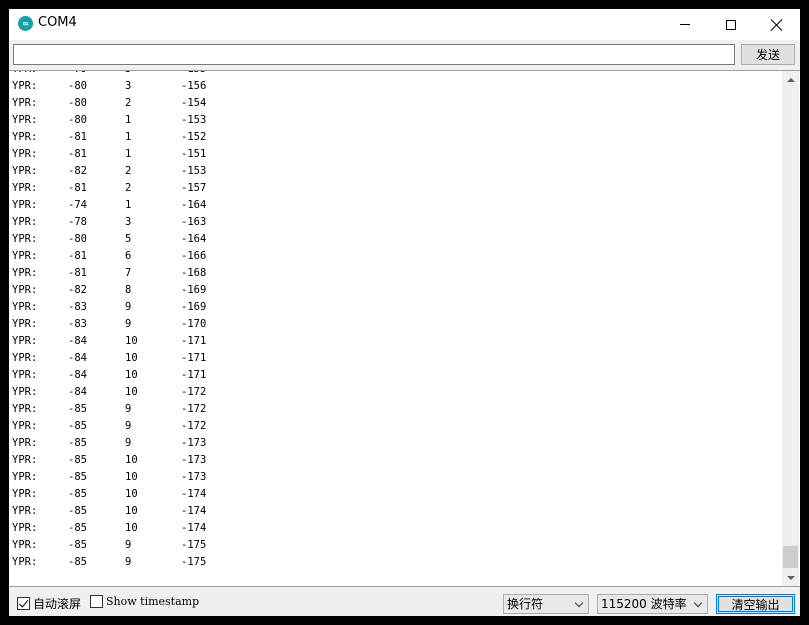 The height and width of the screenshot is (625, 809). What do you see at coordinates (128, 273) in the screenshot?
I see `pitch-value: 7` at bounding box center [128, 273].